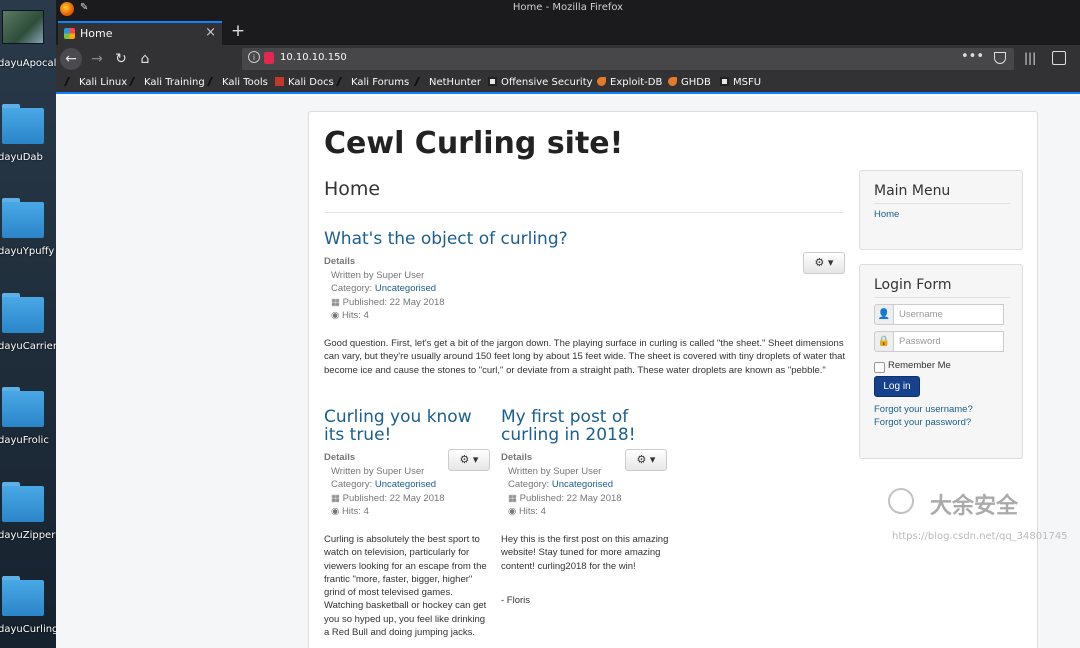 Image resolution: width=1080 pixels, height=648 pixels. I want to click on info-icon: i, so click(254, 57).